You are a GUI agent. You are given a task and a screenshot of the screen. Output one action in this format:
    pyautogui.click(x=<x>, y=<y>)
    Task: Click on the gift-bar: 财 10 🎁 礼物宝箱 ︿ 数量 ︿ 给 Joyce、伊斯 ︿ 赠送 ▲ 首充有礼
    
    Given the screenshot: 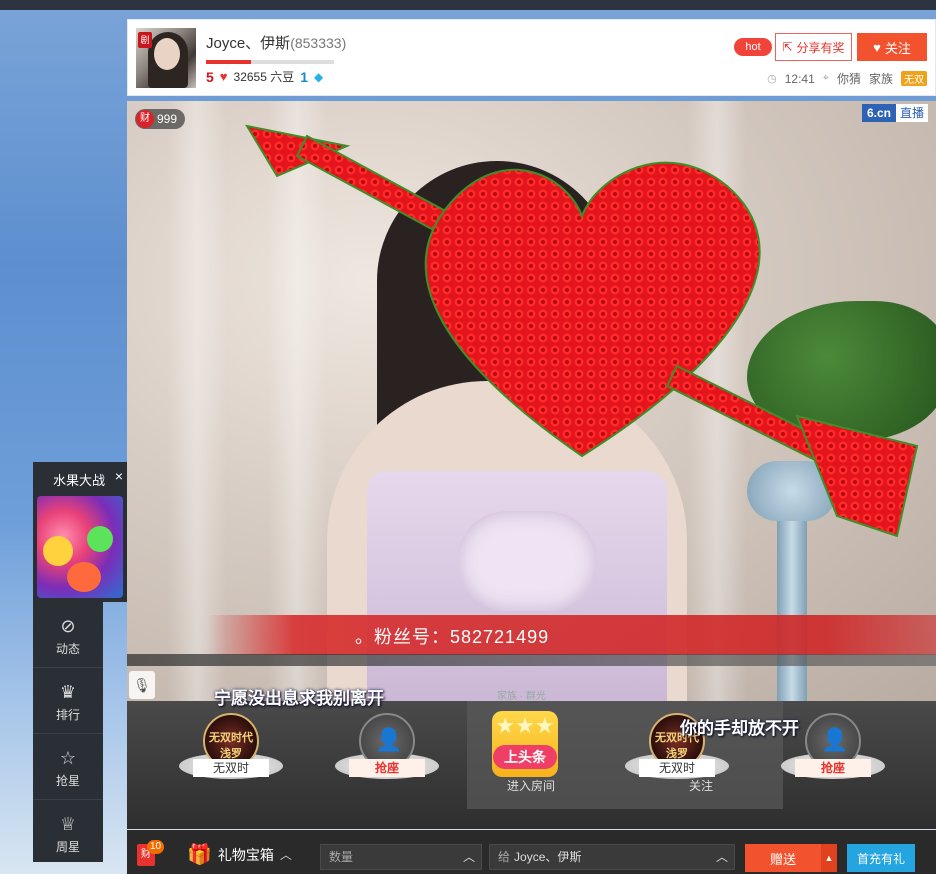 What is the action you would take?
    pyautogui.click(x=531, y=852)
    